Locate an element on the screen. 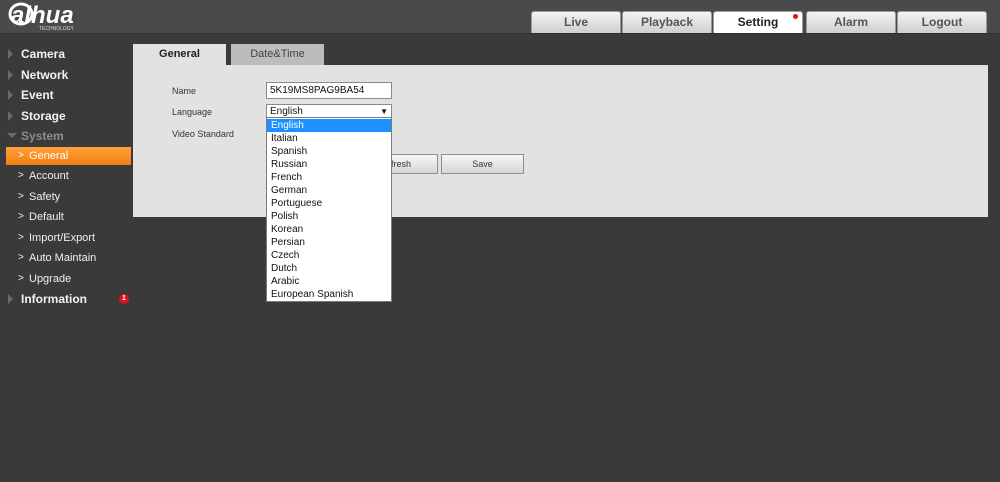 The image size is (1000, 482). dahua-logo: alhua TECHNOLOGY is located at coordinates (41, 17).